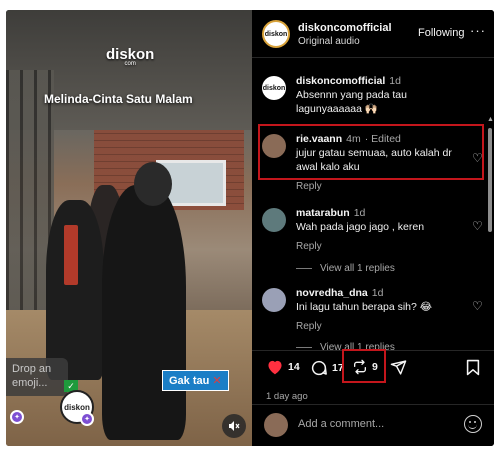  What do you see at coordinates (441, 33) in the screenshot?
I see `following-button: Following` at bounding box center [441, 33].